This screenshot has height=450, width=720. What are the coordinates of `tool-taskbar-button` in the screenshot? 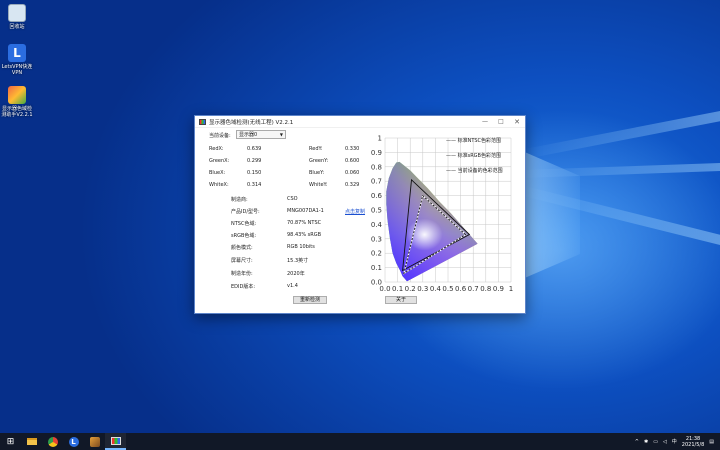 It's located at (94, 441).